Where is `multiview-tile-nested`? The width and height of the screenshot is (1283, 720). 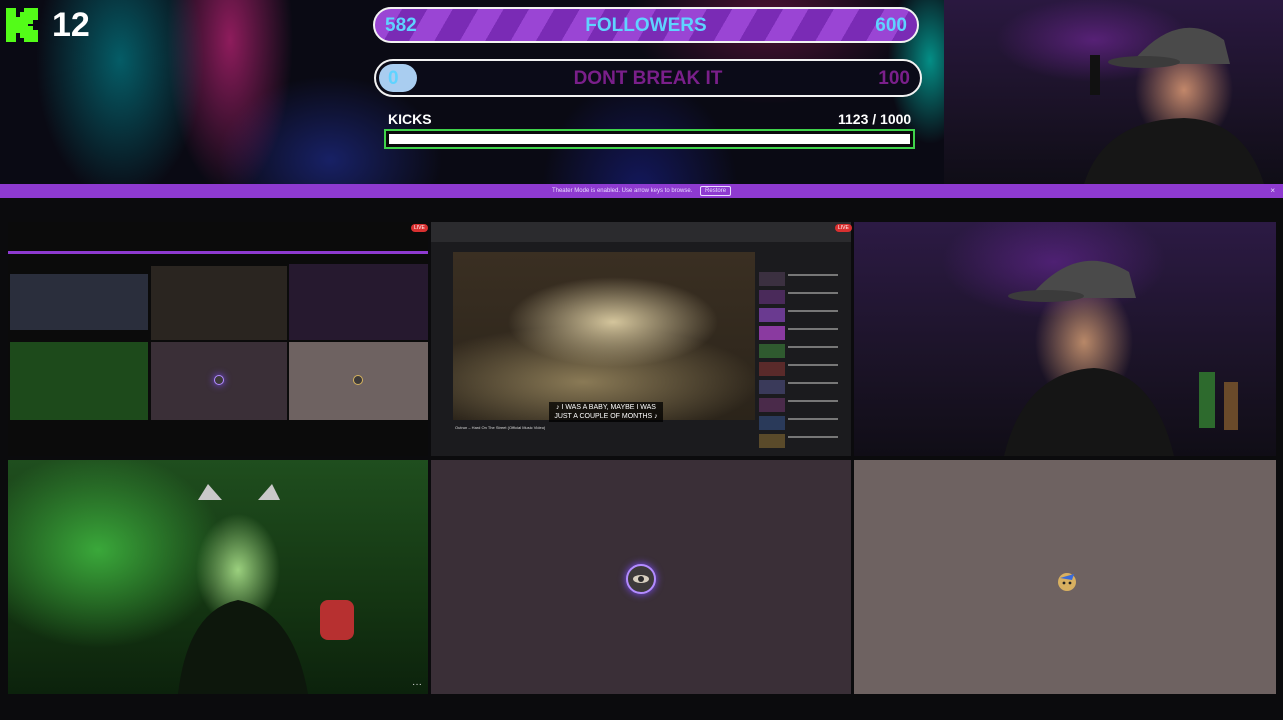 multiview-tile-nested is located at coordinates (218, 339).